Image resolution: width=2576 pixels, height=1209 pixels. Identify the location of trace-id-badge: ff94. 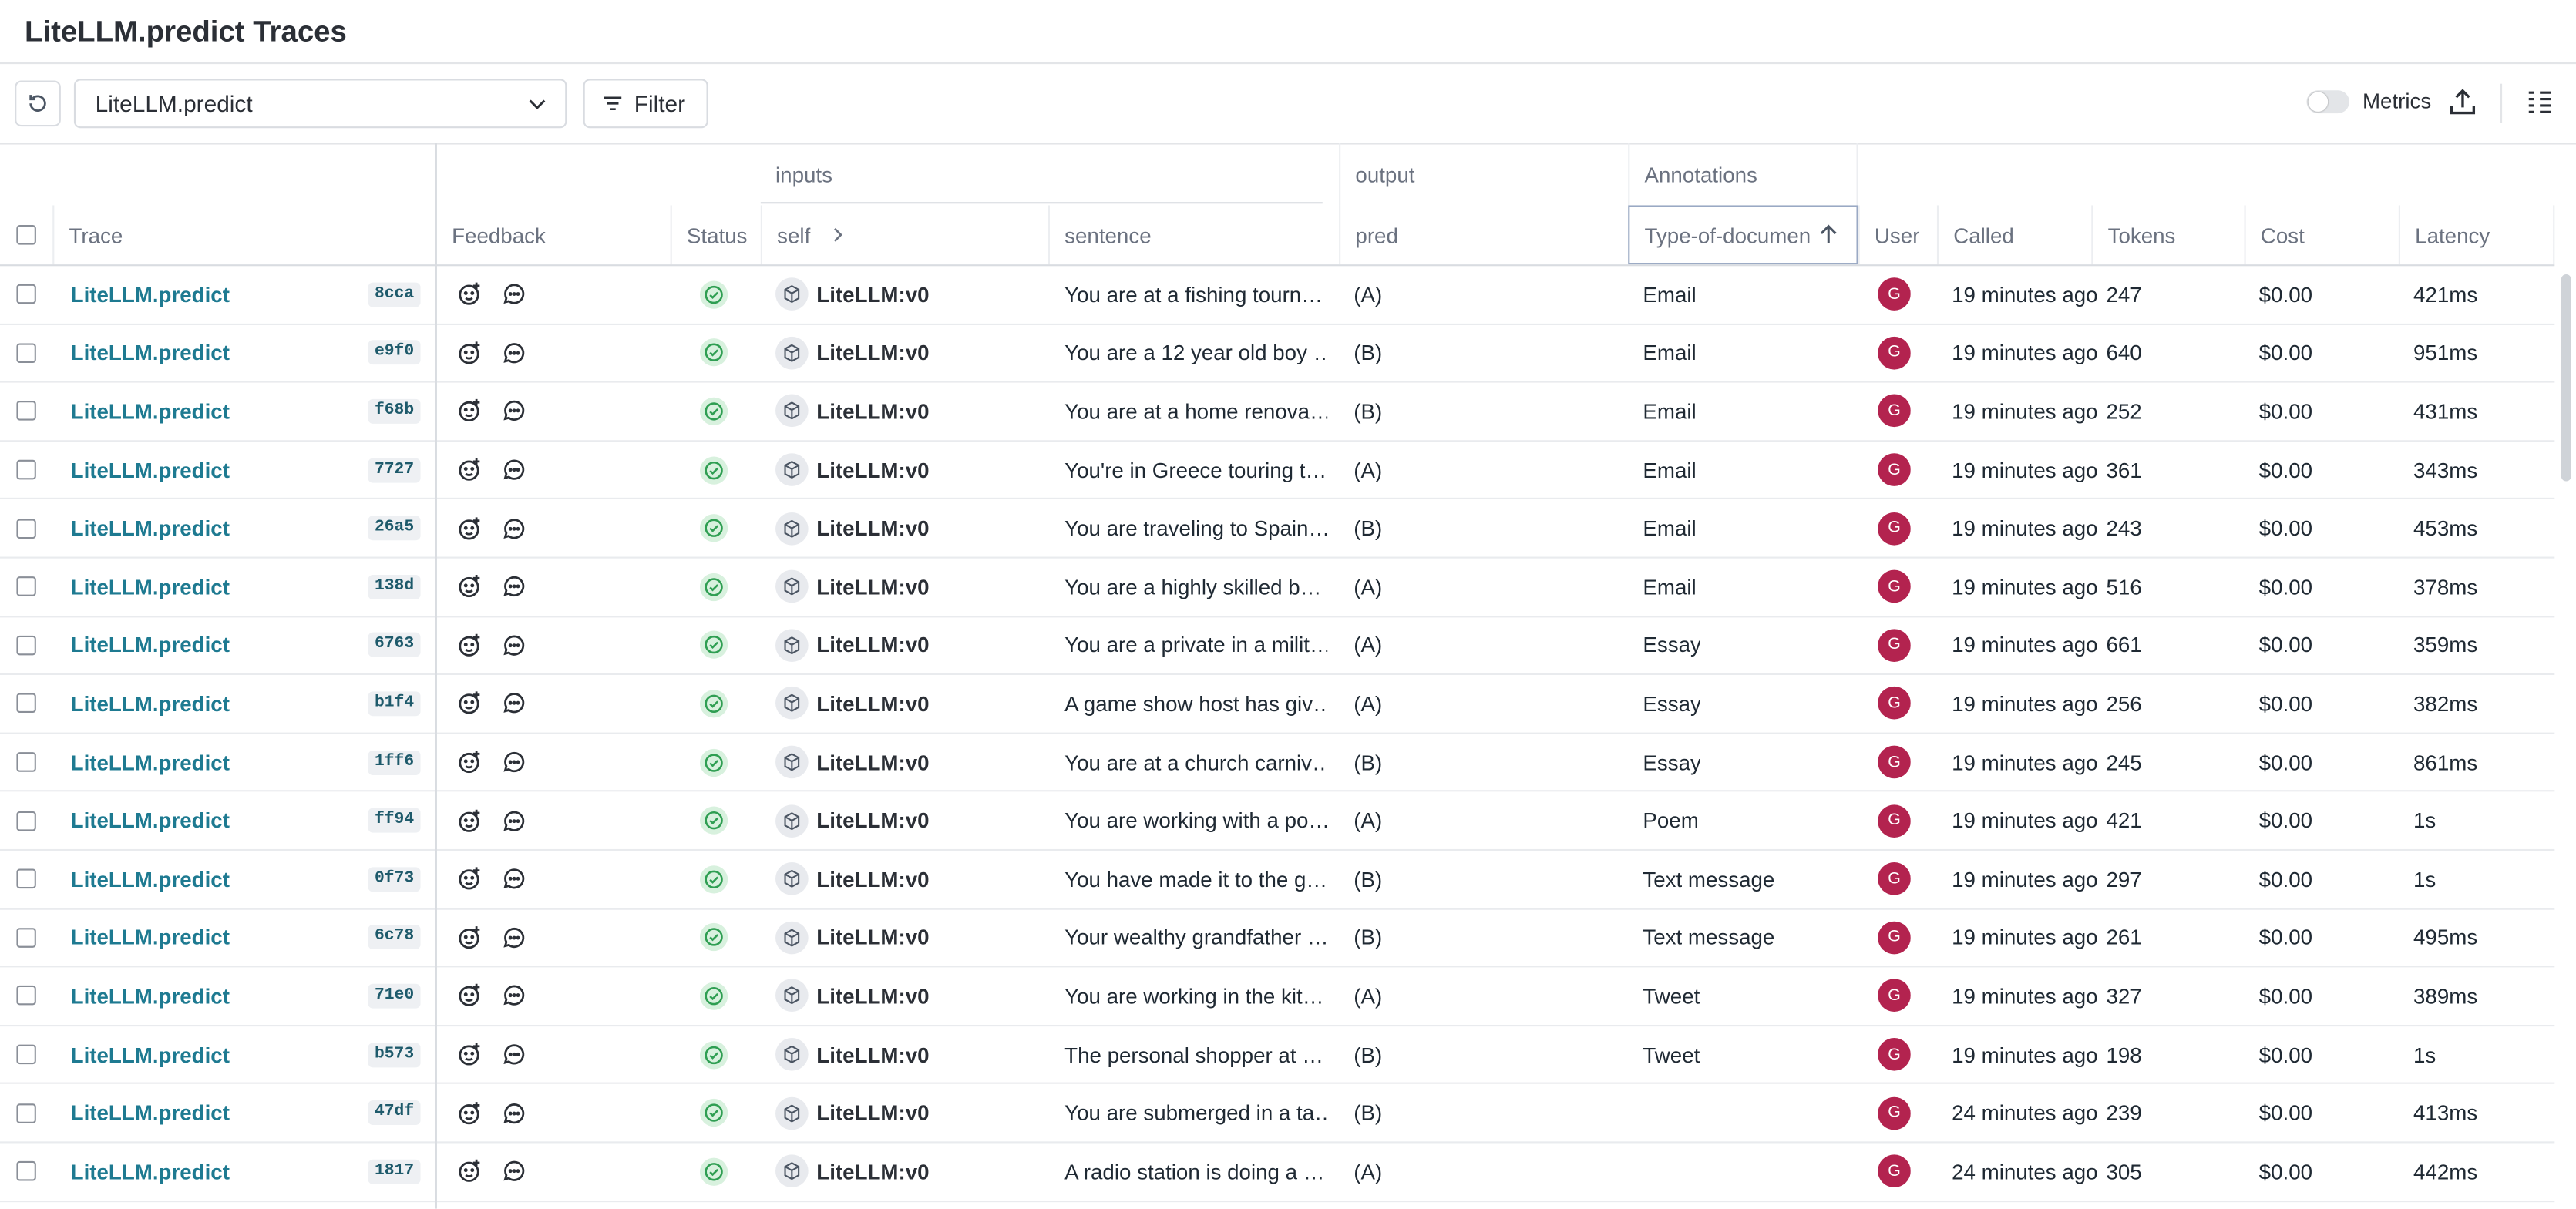
(394, 821).